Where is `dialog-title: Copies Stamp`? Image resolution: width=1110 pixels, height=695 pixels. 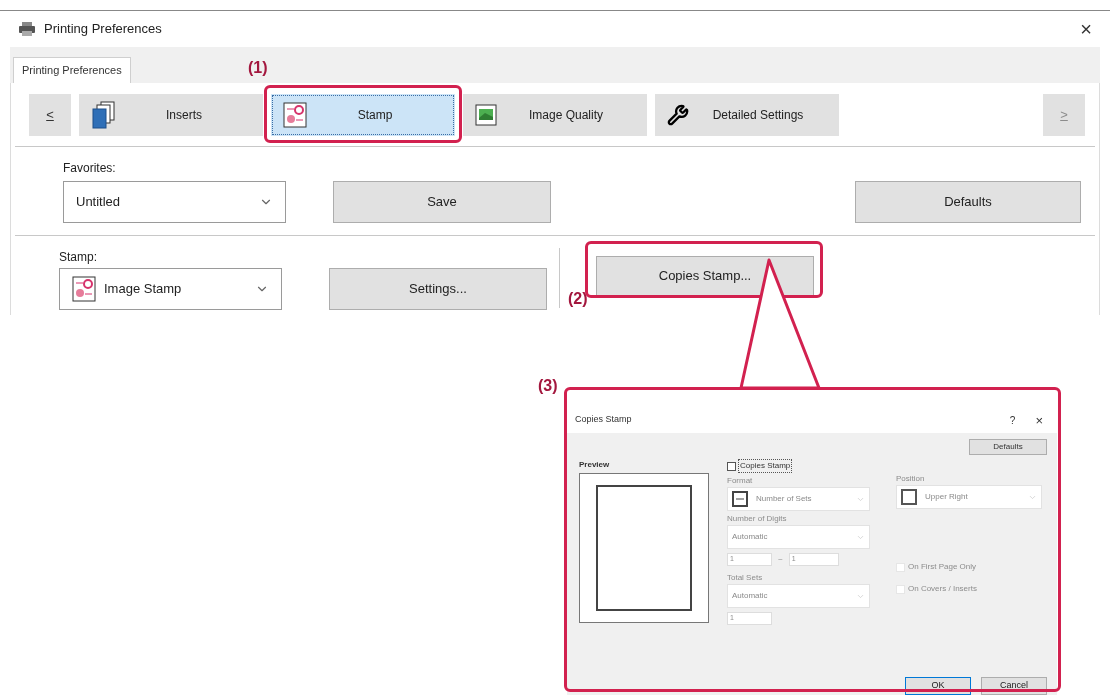 dialog-title: Copies Stamp is located at coordinates (603, 420).